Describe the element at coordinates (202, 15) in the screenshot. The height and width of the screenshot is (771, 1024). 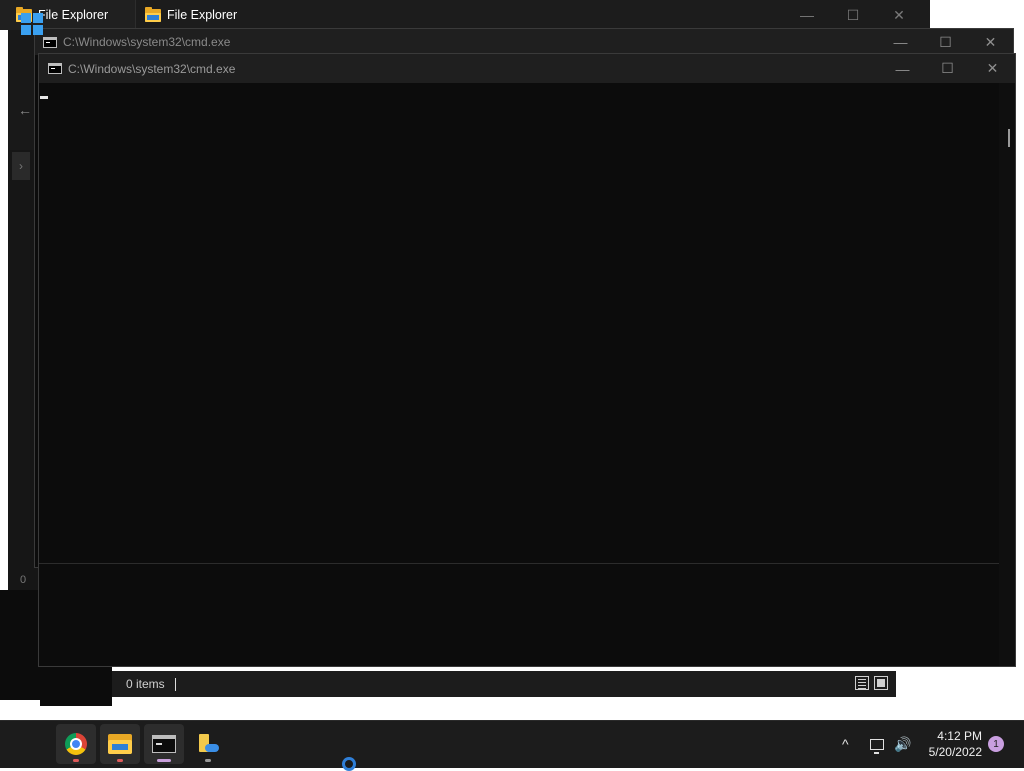
I see `explorer-tab-label: File Explorer` at that location.